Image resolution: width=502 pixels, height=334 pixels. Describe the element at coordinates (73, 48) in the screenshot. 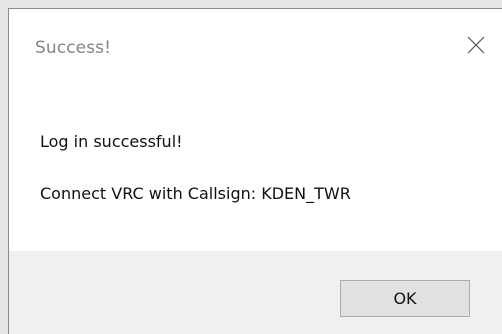

I see `dialog-title: Success!` at that location.